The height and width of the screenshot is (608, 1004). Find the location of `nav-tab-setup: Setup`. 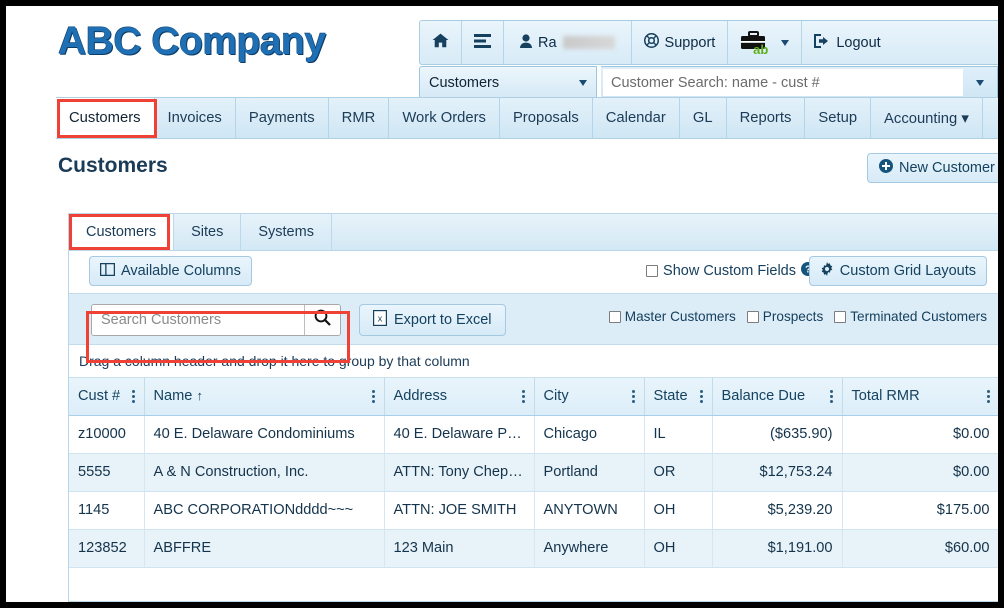

nav-tab-setup: Setup is located at coordinates (838, 118).